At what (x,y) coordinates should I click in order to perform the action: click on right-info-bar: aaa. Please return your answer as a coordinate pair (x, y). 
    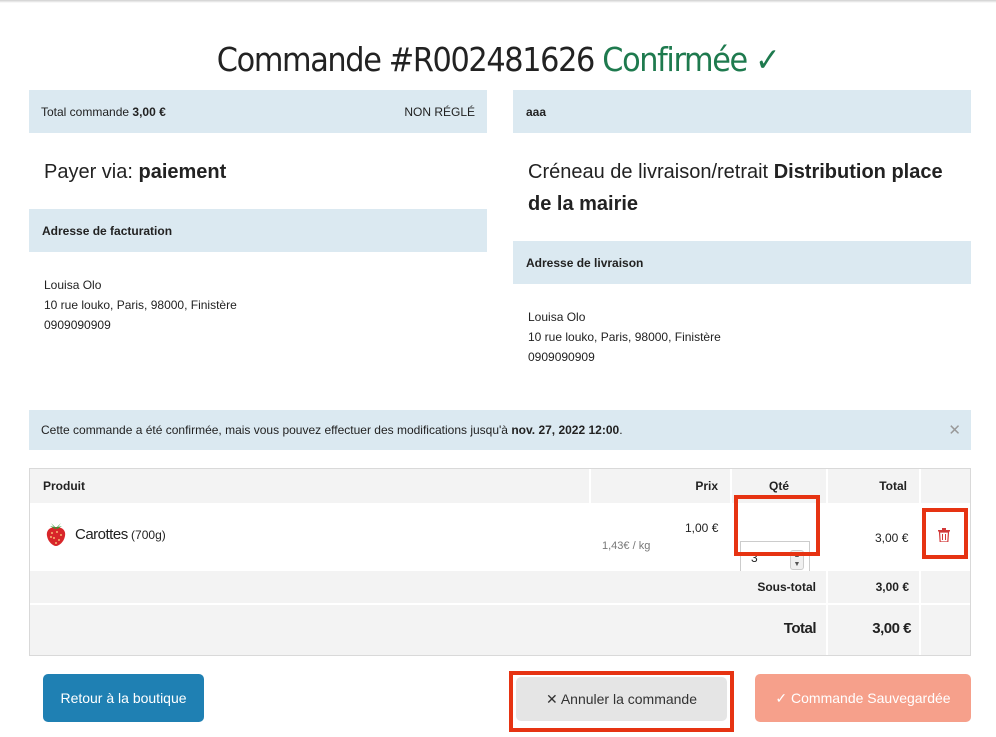
    Looking at the image, I should click on (742, 111).